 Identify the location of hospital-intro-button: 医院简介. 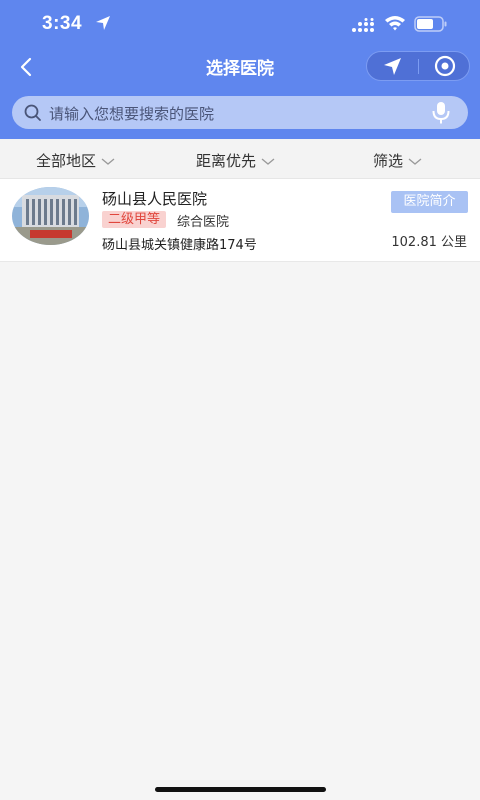
(429, 202).